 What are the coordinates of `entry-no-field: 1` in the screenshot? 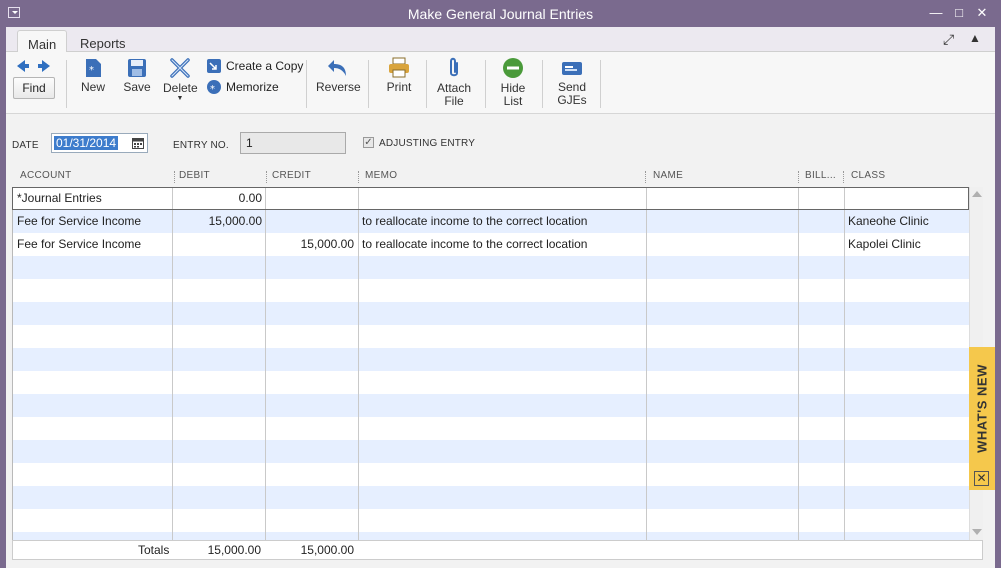 It's located at (293, 143).